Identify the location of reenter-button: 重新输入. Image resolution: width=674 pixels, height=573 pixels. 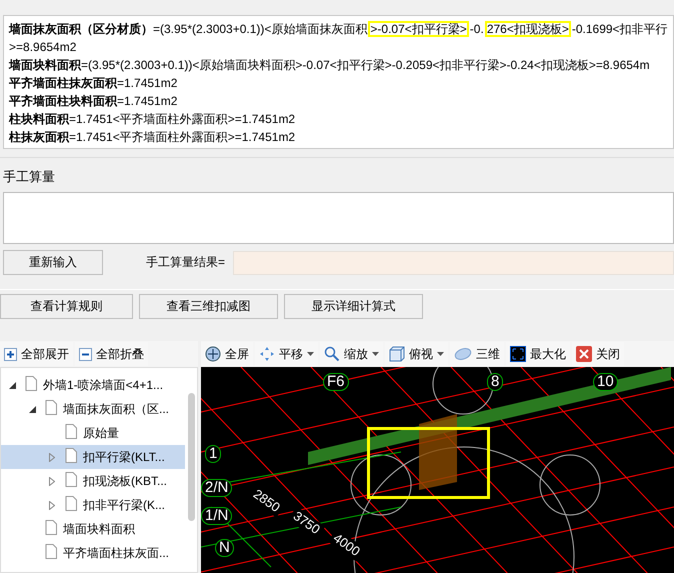
(53, 262).